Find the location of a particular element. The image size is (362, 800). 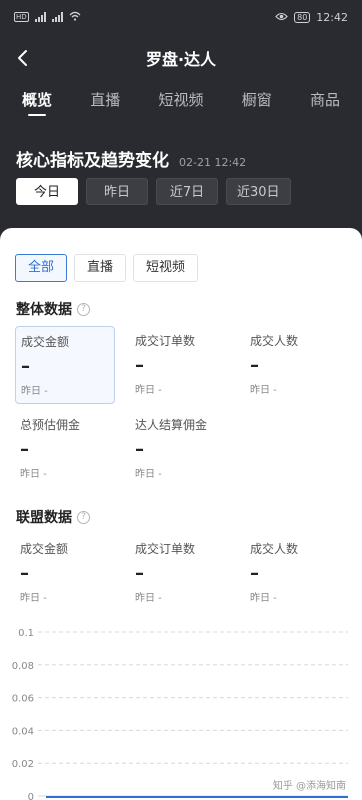

y-tick-label: 0.1 is located at coordinates (26, 633).